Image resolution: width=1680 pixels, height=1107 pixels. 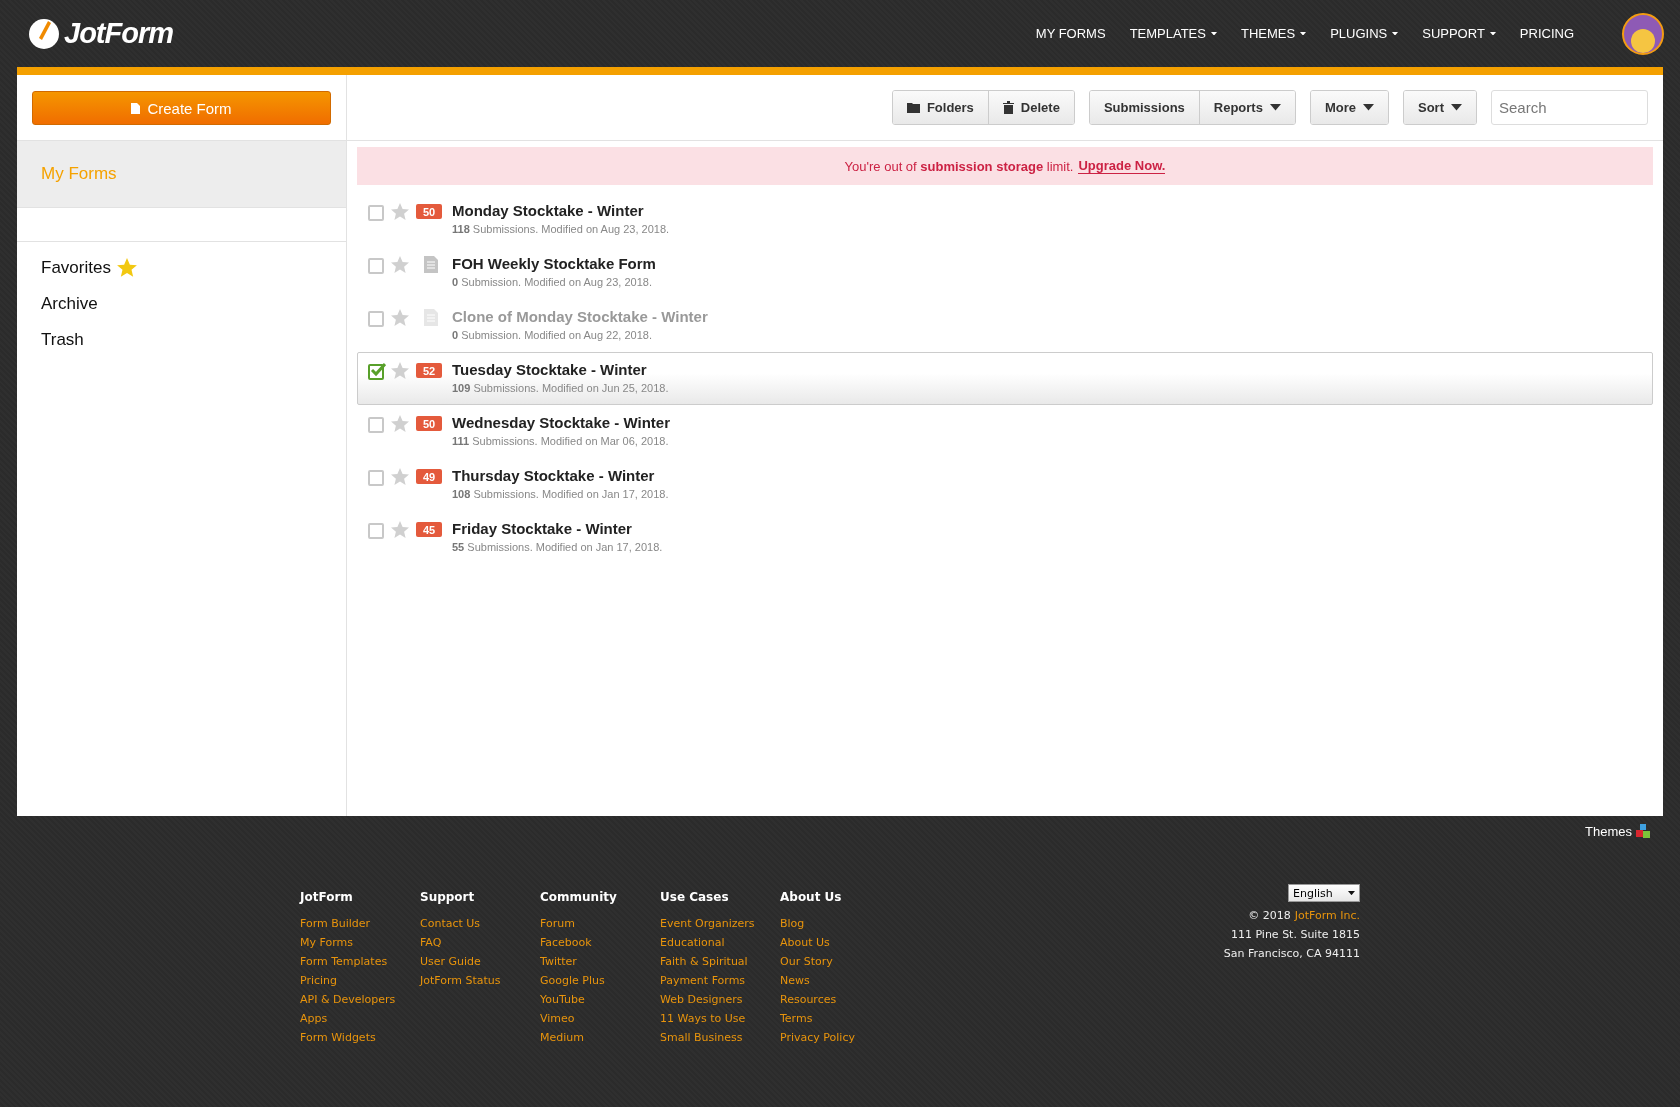 What do you see at coordinates (1005, 272) in the screenshot?
I see `form-row: FOH Weekly Stocktake Form 0 Submission. Modified on Aug 23, 2018.` at bounding box center [1005, 272].